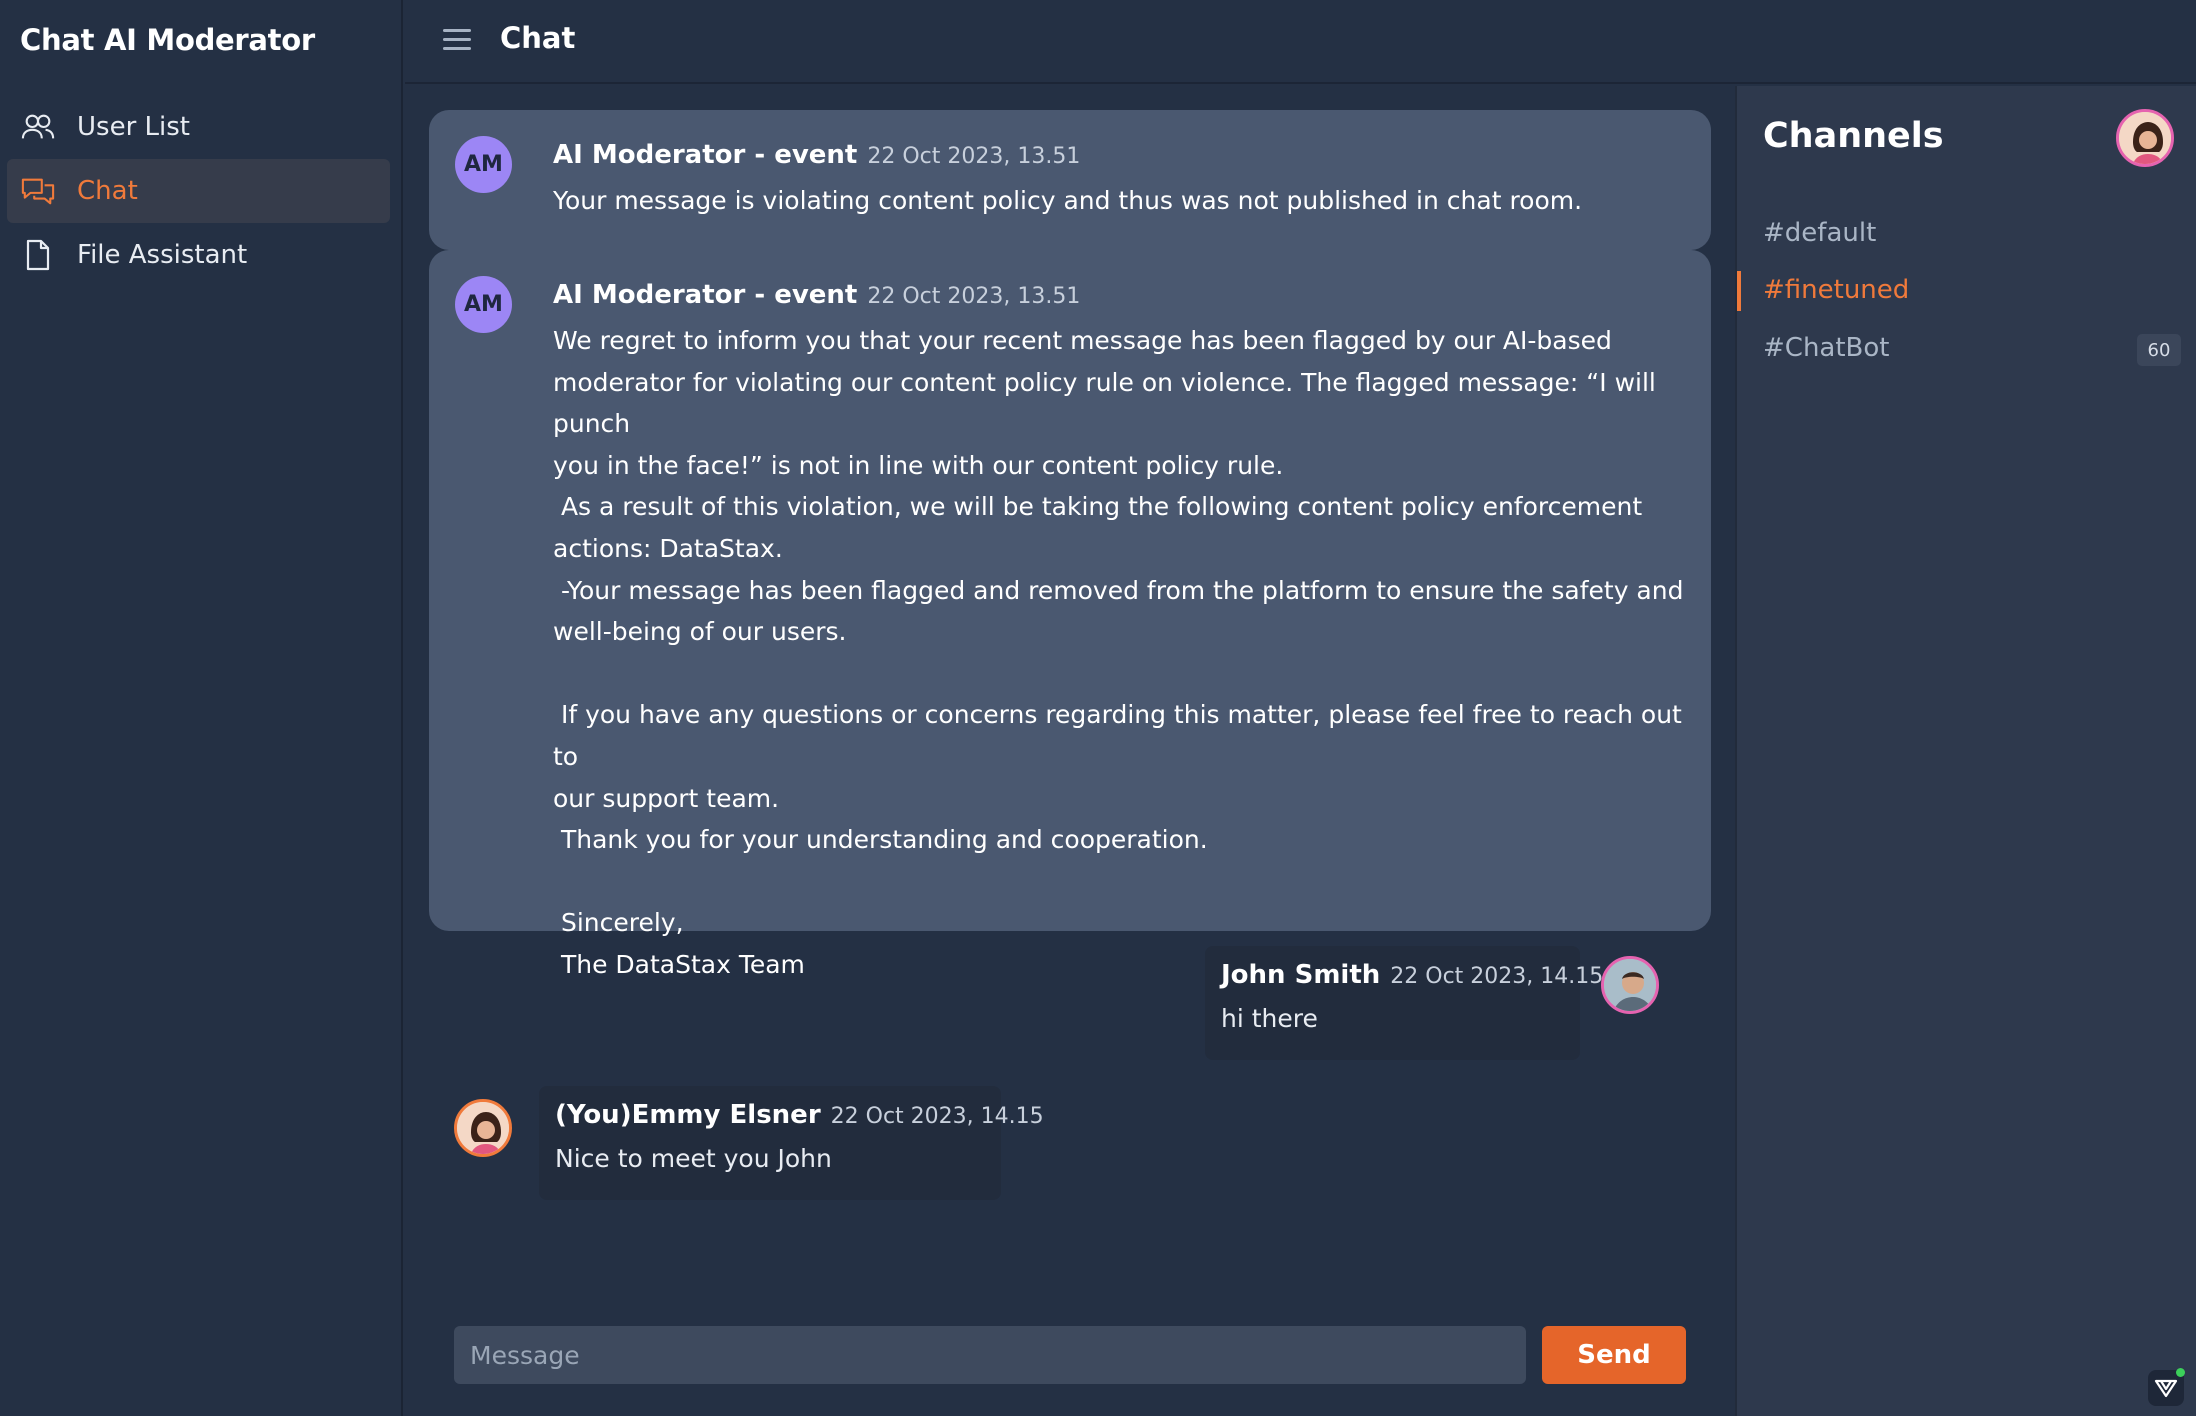 This screenshot has width=2196, height=1416. I want to click on channel-label: #finetuned, so click(1836, 290).